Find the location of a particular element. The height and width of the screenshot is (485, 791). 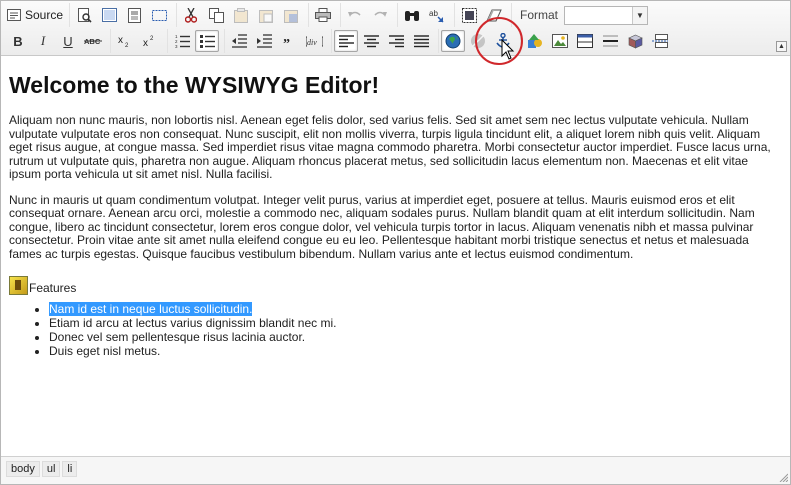

strikethrough-icon: ABC is located at coordinates (93, 41).